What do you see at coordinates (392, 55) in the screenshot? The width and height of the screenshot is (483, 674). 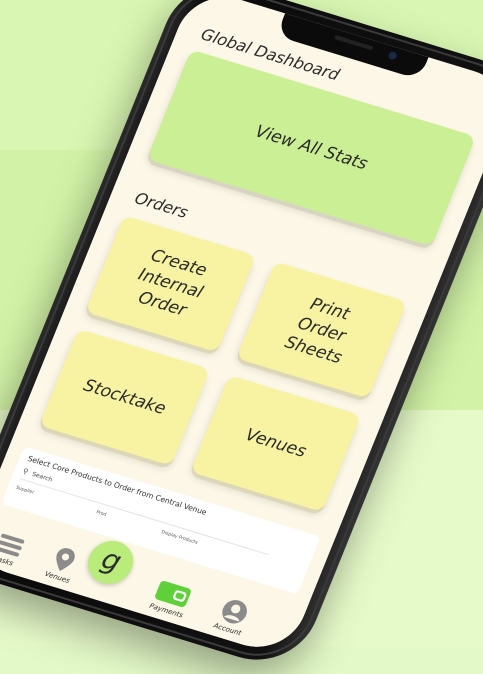 I see `front-camera-icon` at bounding box center [392, 55].